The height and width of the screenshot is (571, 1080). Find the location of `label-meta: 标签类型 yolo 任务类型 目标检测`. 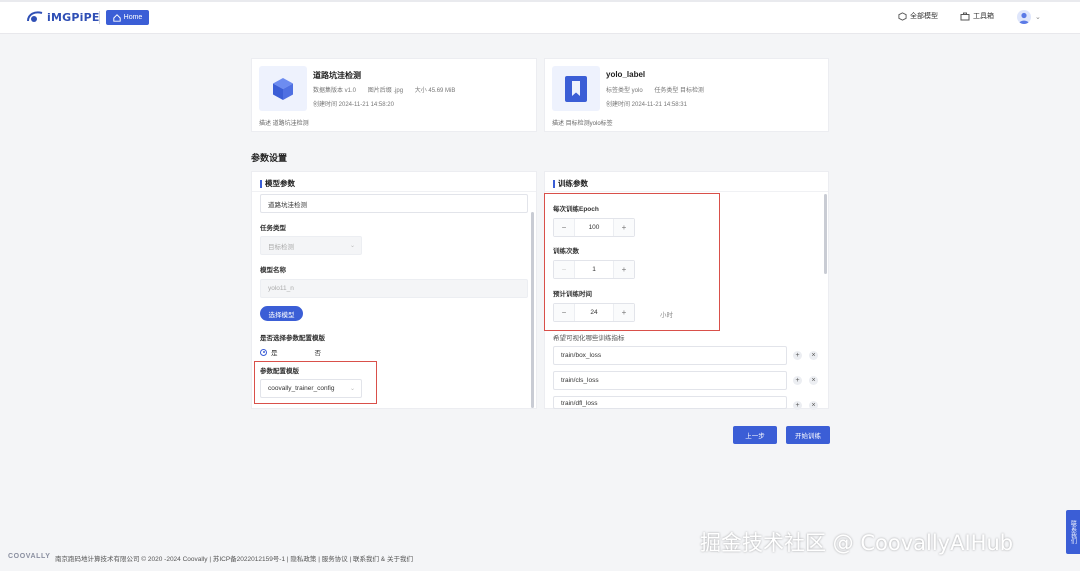

label-meta: 标签类型 yolo 任务类型 目标检测 is located at coordinates (660, 89).